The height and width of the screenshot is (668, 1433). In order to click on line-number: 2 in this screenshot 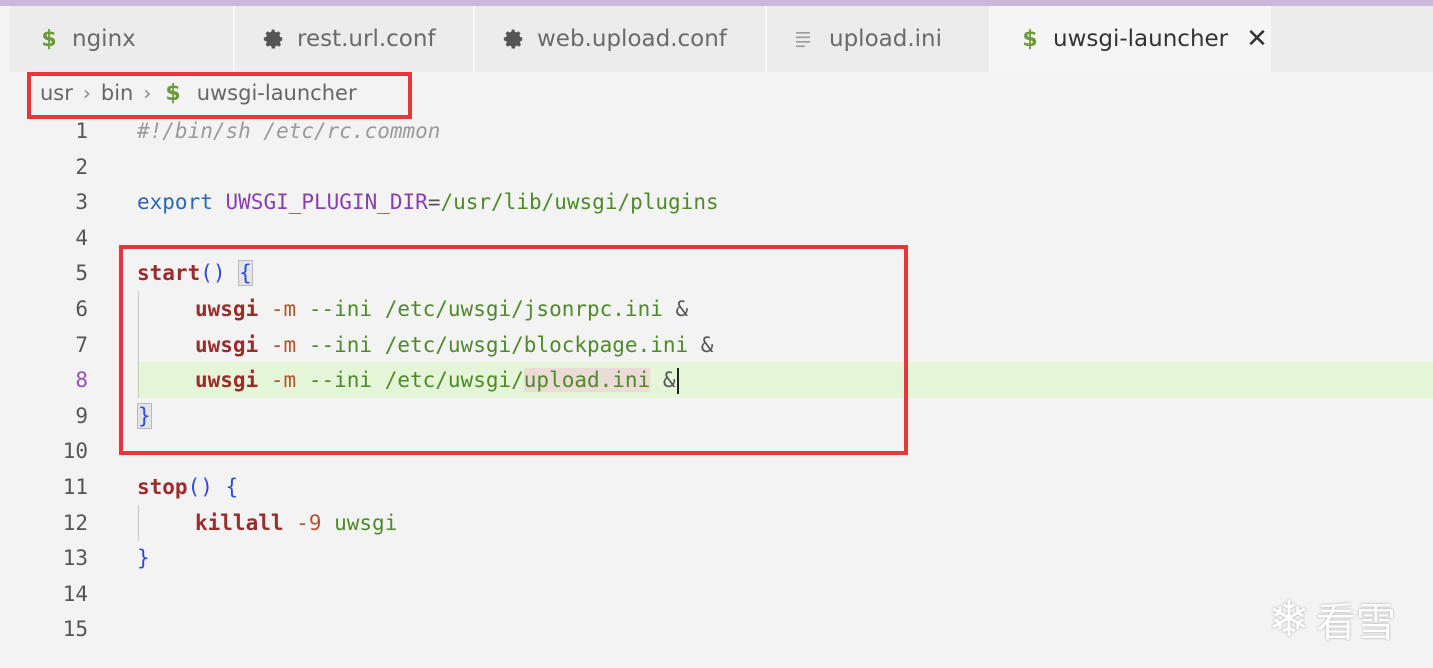, I will do `click(81, 167)`.